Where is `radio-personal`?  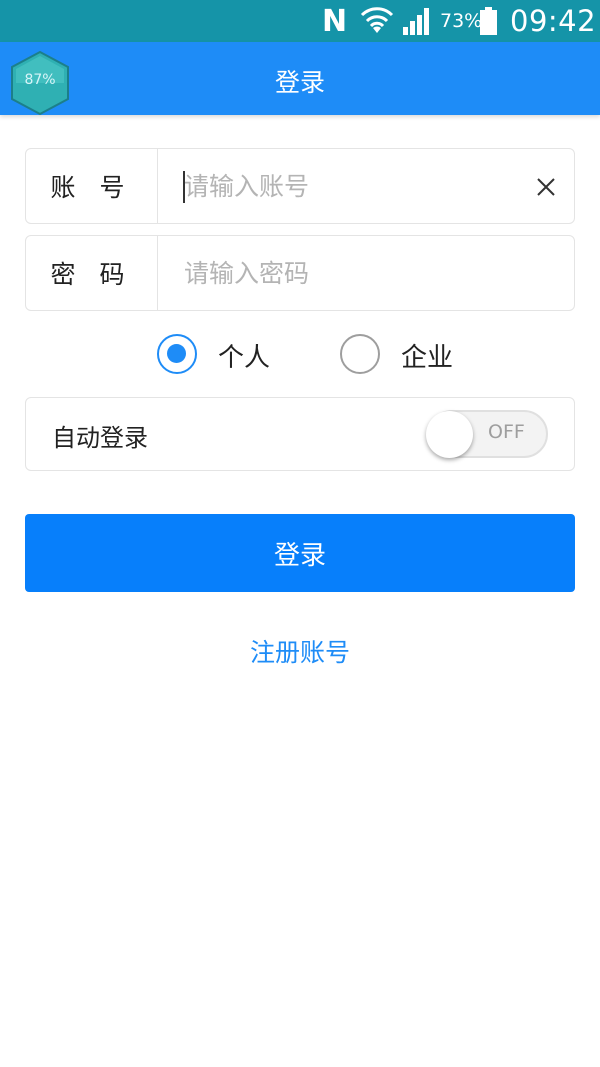
radio-personal is located at coordinates (177, 354).